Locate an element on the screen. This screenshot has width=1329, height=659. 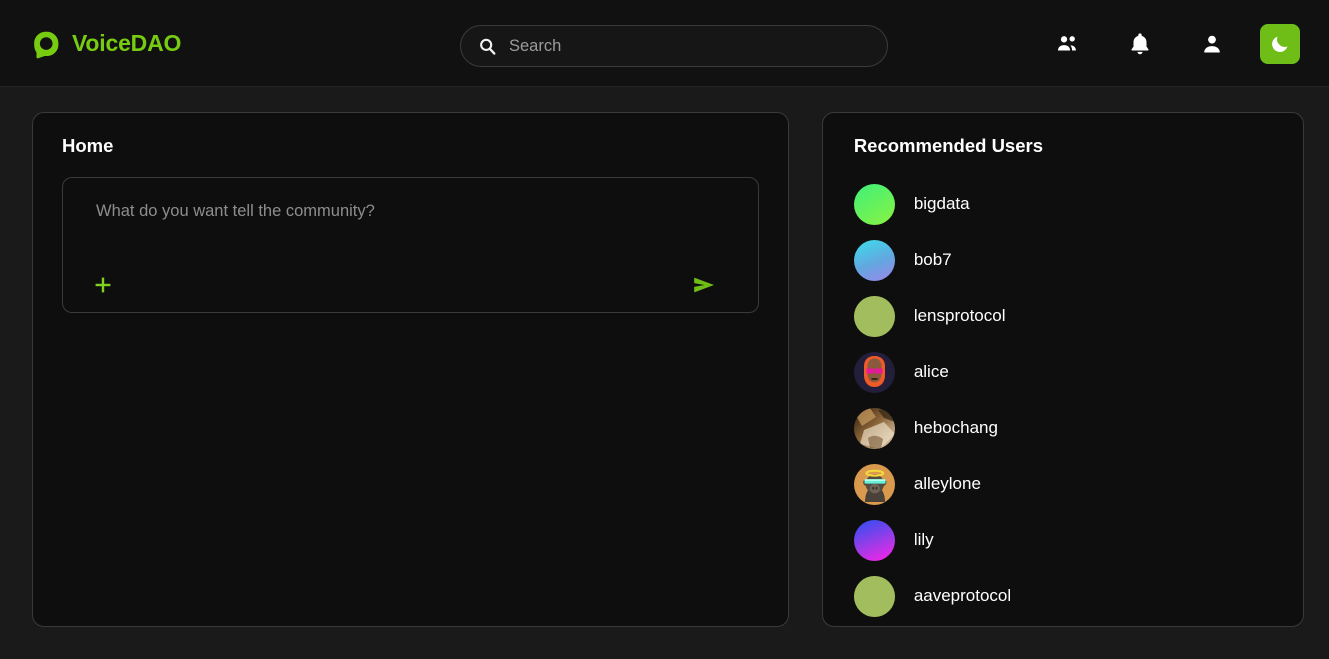
avatar-gradient-green is located at coordinates (874, 204).